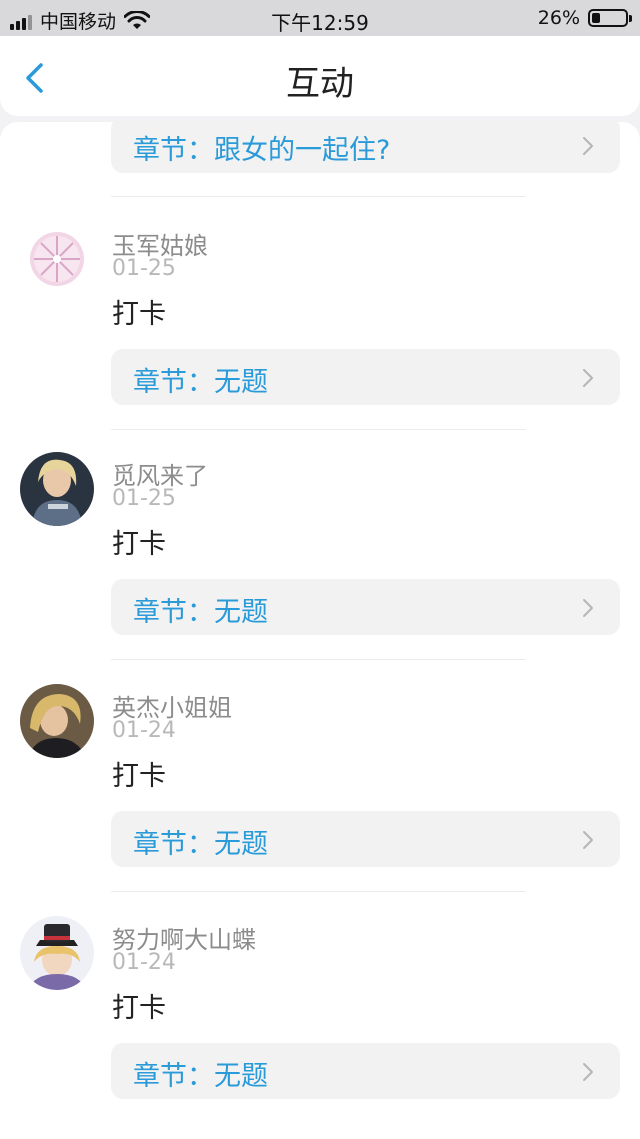  What do you see at coordinates (320, 18) in the screenshot?
I see `status-bar: 中国移动 下午12:59 26%` at bounding box center [320, 18].